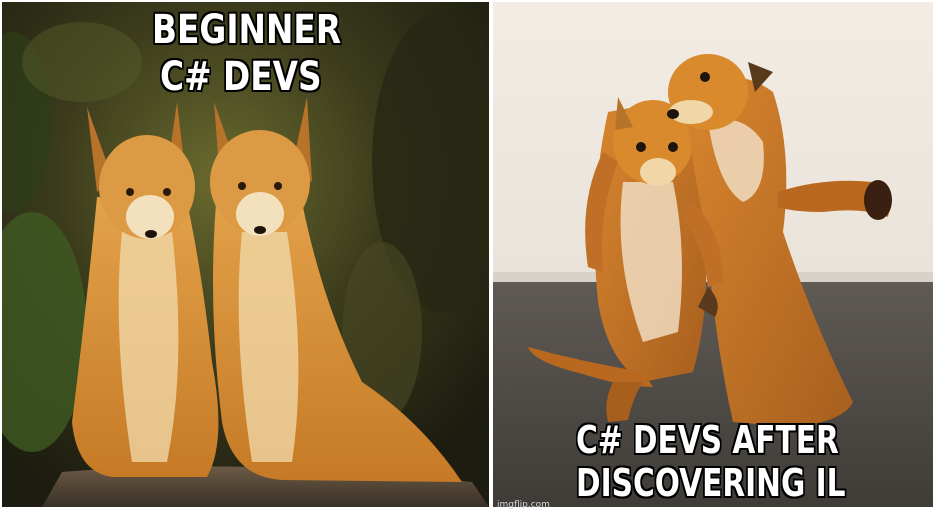  I want to click on top-caption-line-1: BEGINNER, so click(247, 30).